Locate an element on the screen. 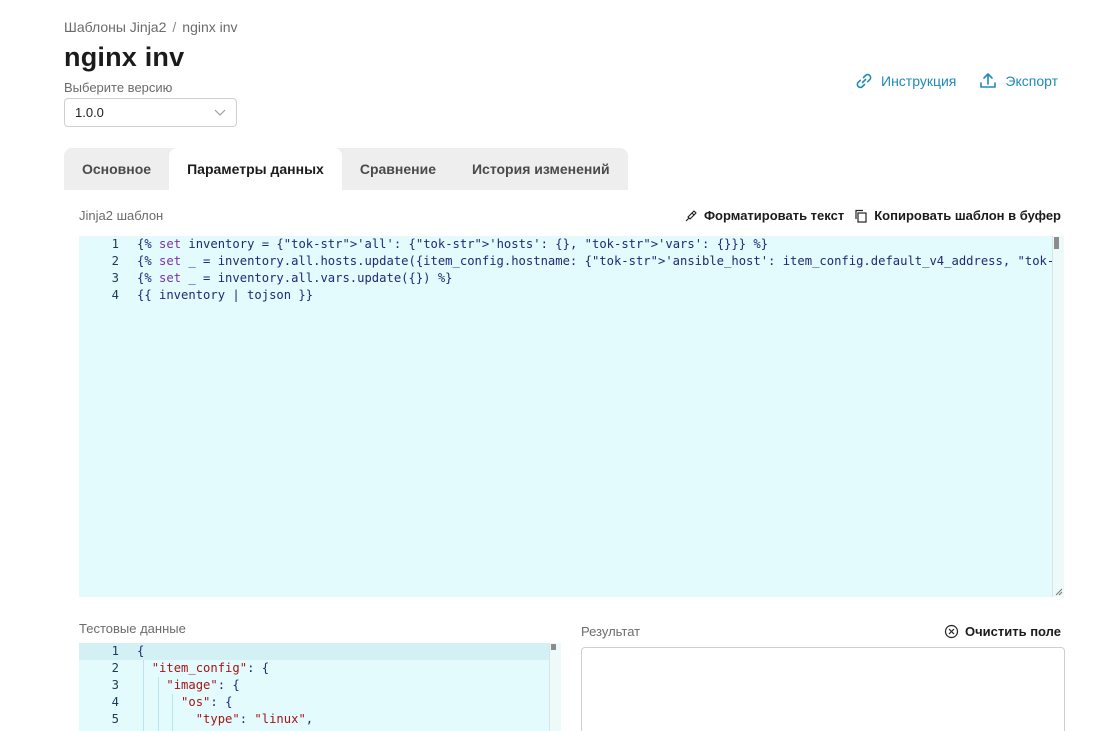 Image resolution: width=1111 pixels, height=731 pixels. format-text-button: Форматировать текст is located at coordinates (764, 215).